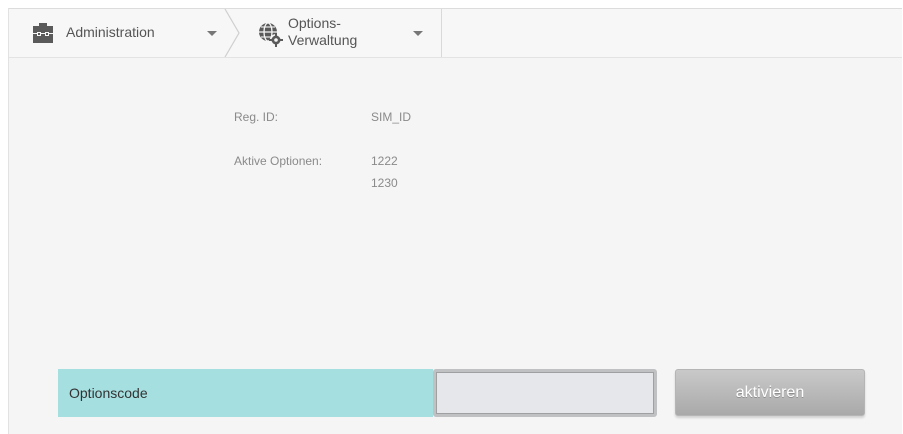 Image resolution: width=903 pixels, height=434 pixels. What do you see at coordinates (384, 161) in the screenshot?
I see `active-option-item: 1222` at bounding box center [384, 161].